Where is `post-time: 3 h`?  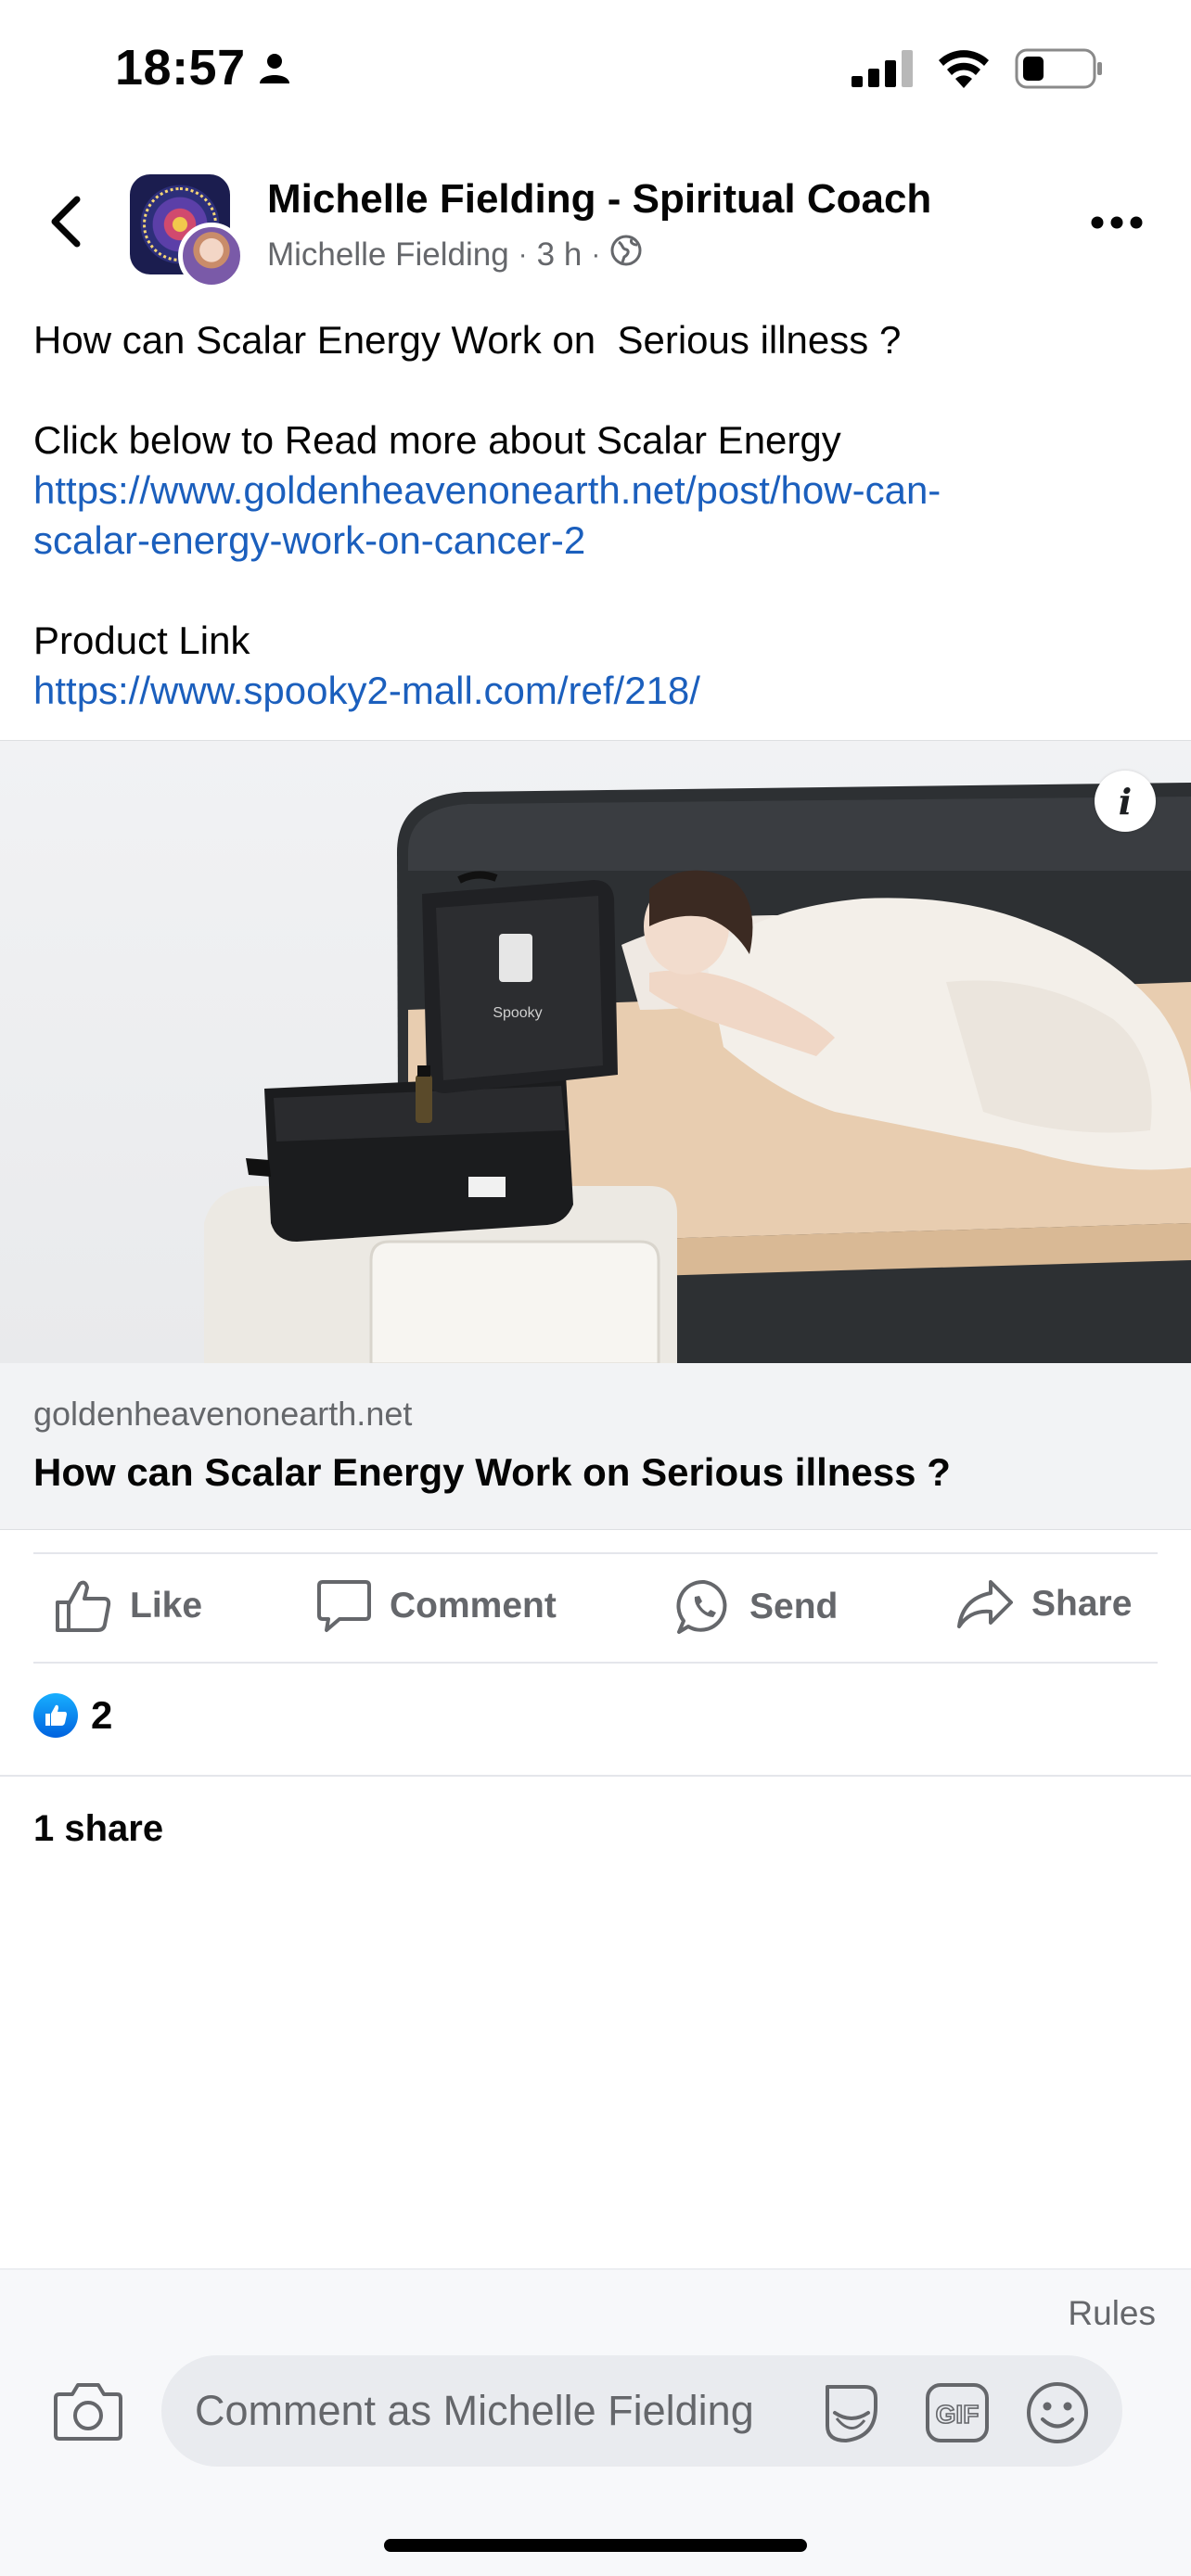 post-time: 3 h is located at coordinates (560, 255).